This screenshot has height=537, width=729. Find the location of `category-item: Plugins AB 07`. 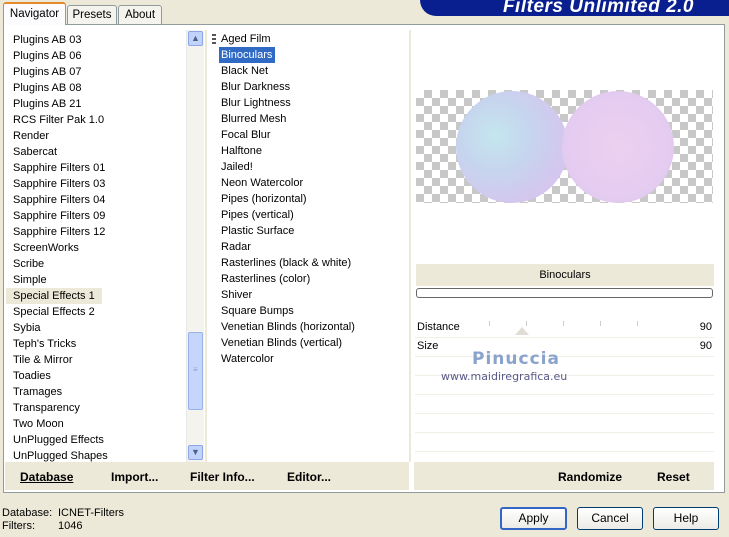

category-item: Plugins AB 07 is located at coordinates (96, 72).